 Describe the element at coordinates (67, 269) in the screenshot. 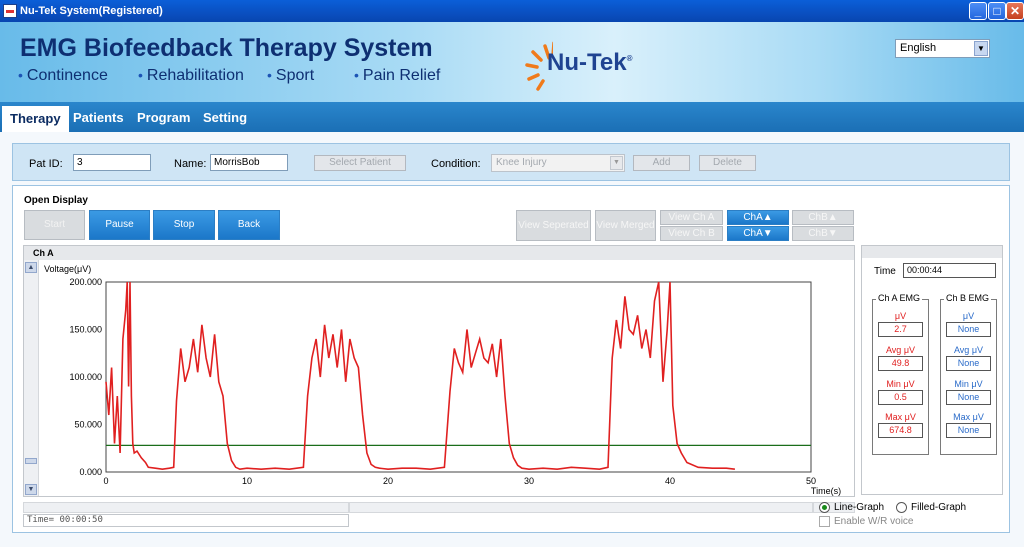

I see `y-axis-label: Voltage(μV)` at that location.